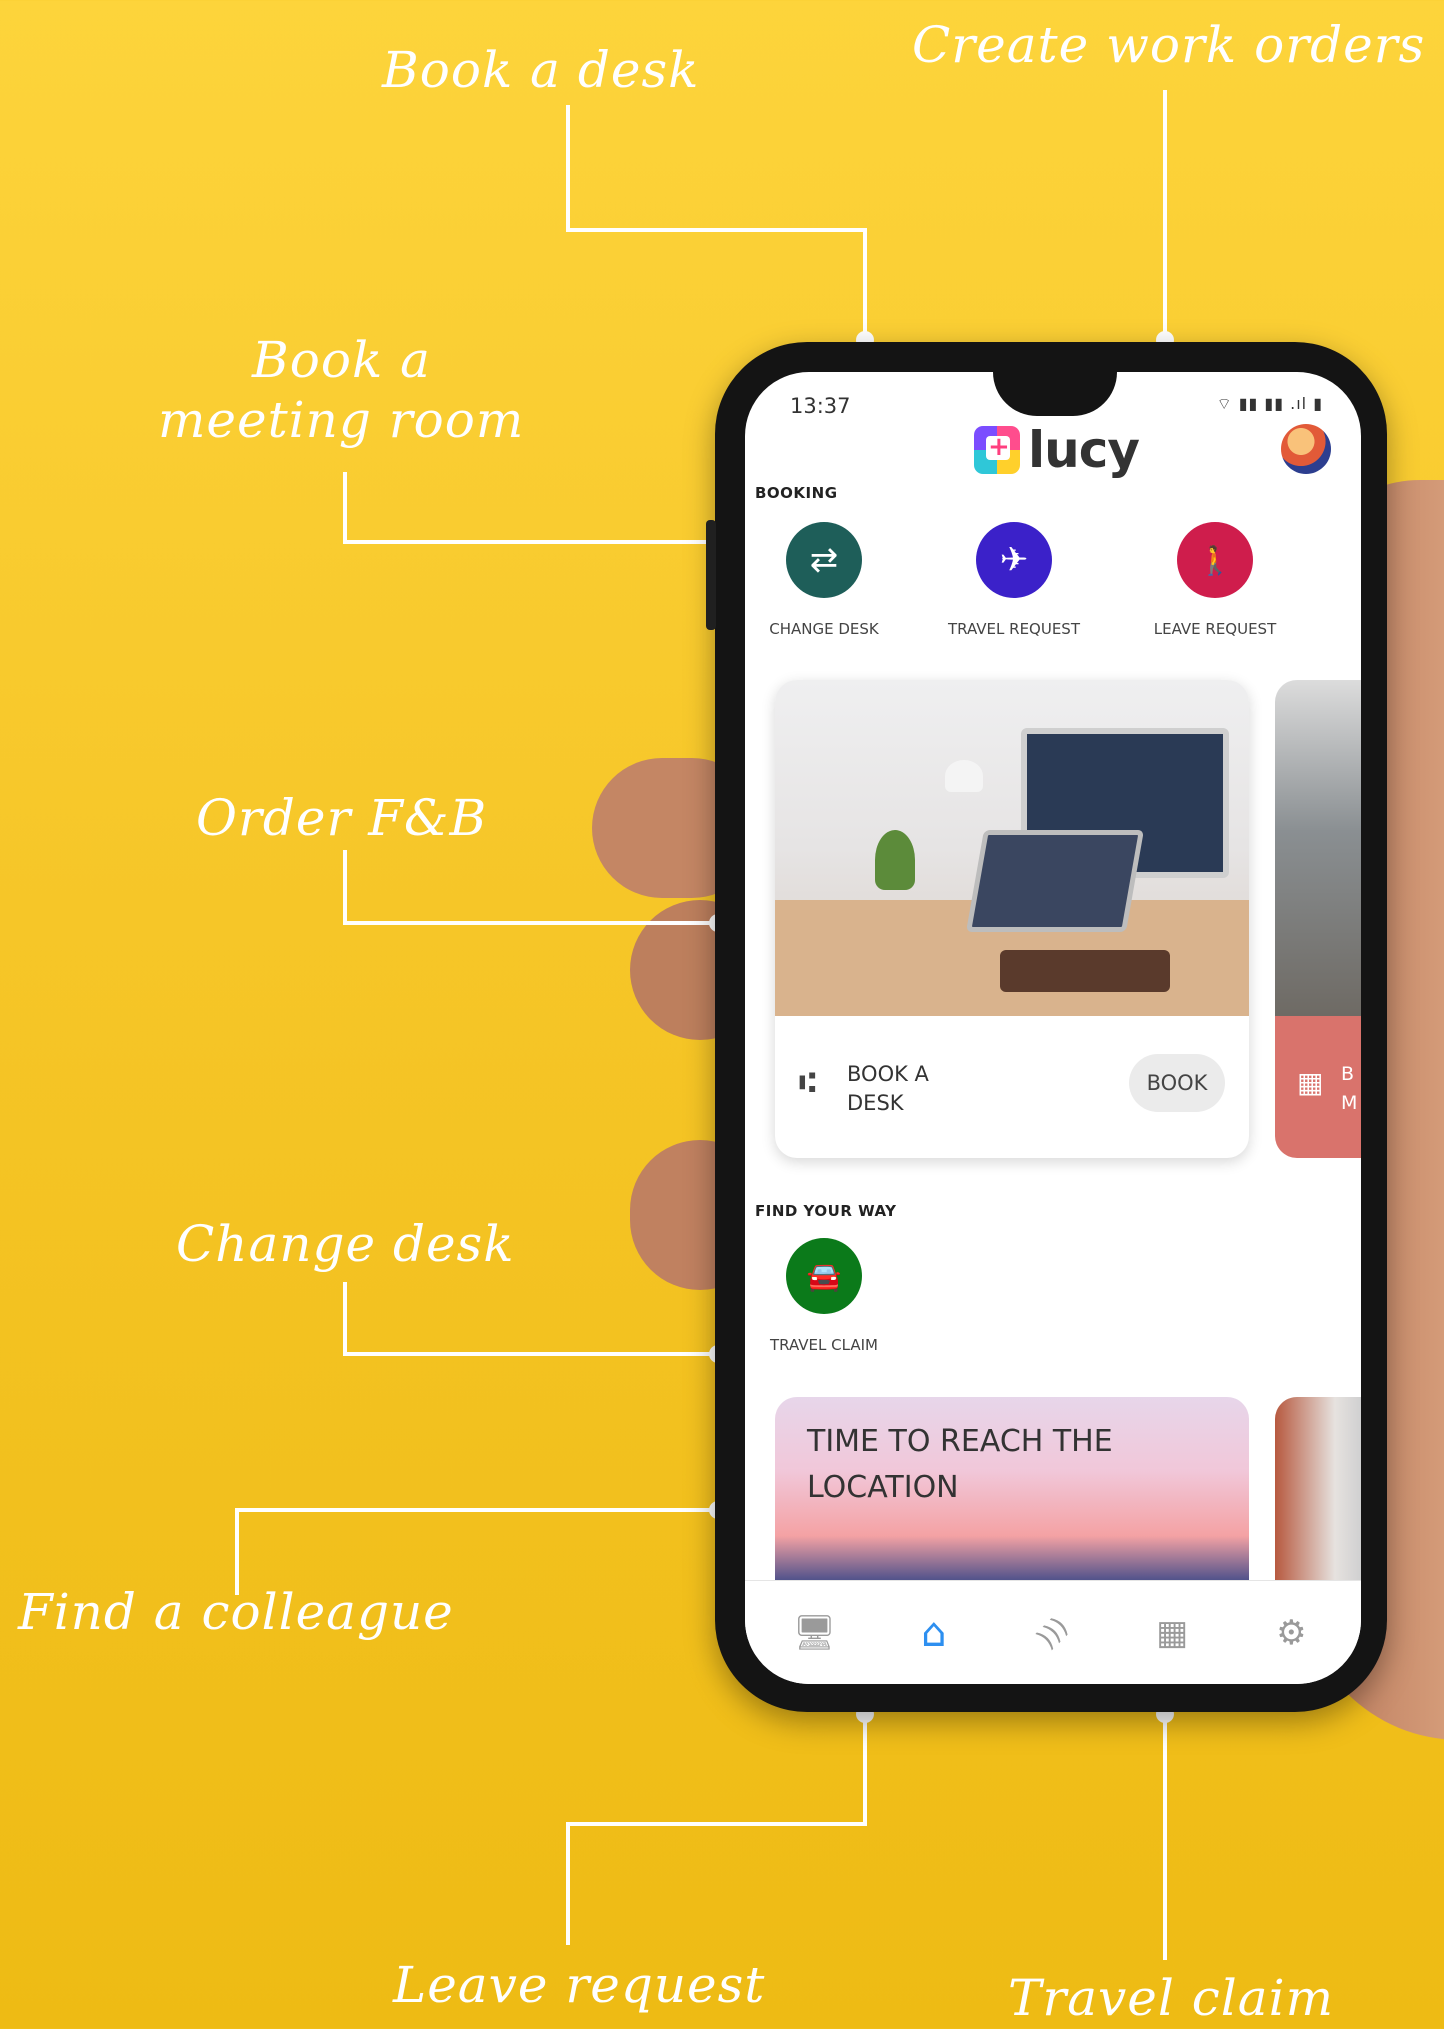  I want to click on desk-photo, so click(1012, 848).